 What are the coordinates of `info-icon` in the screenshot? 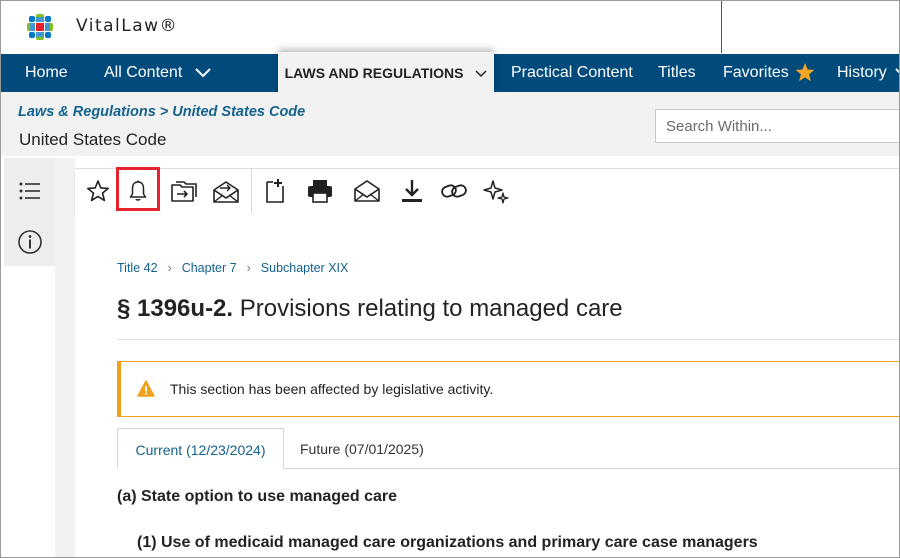 It's located at (30, 242).